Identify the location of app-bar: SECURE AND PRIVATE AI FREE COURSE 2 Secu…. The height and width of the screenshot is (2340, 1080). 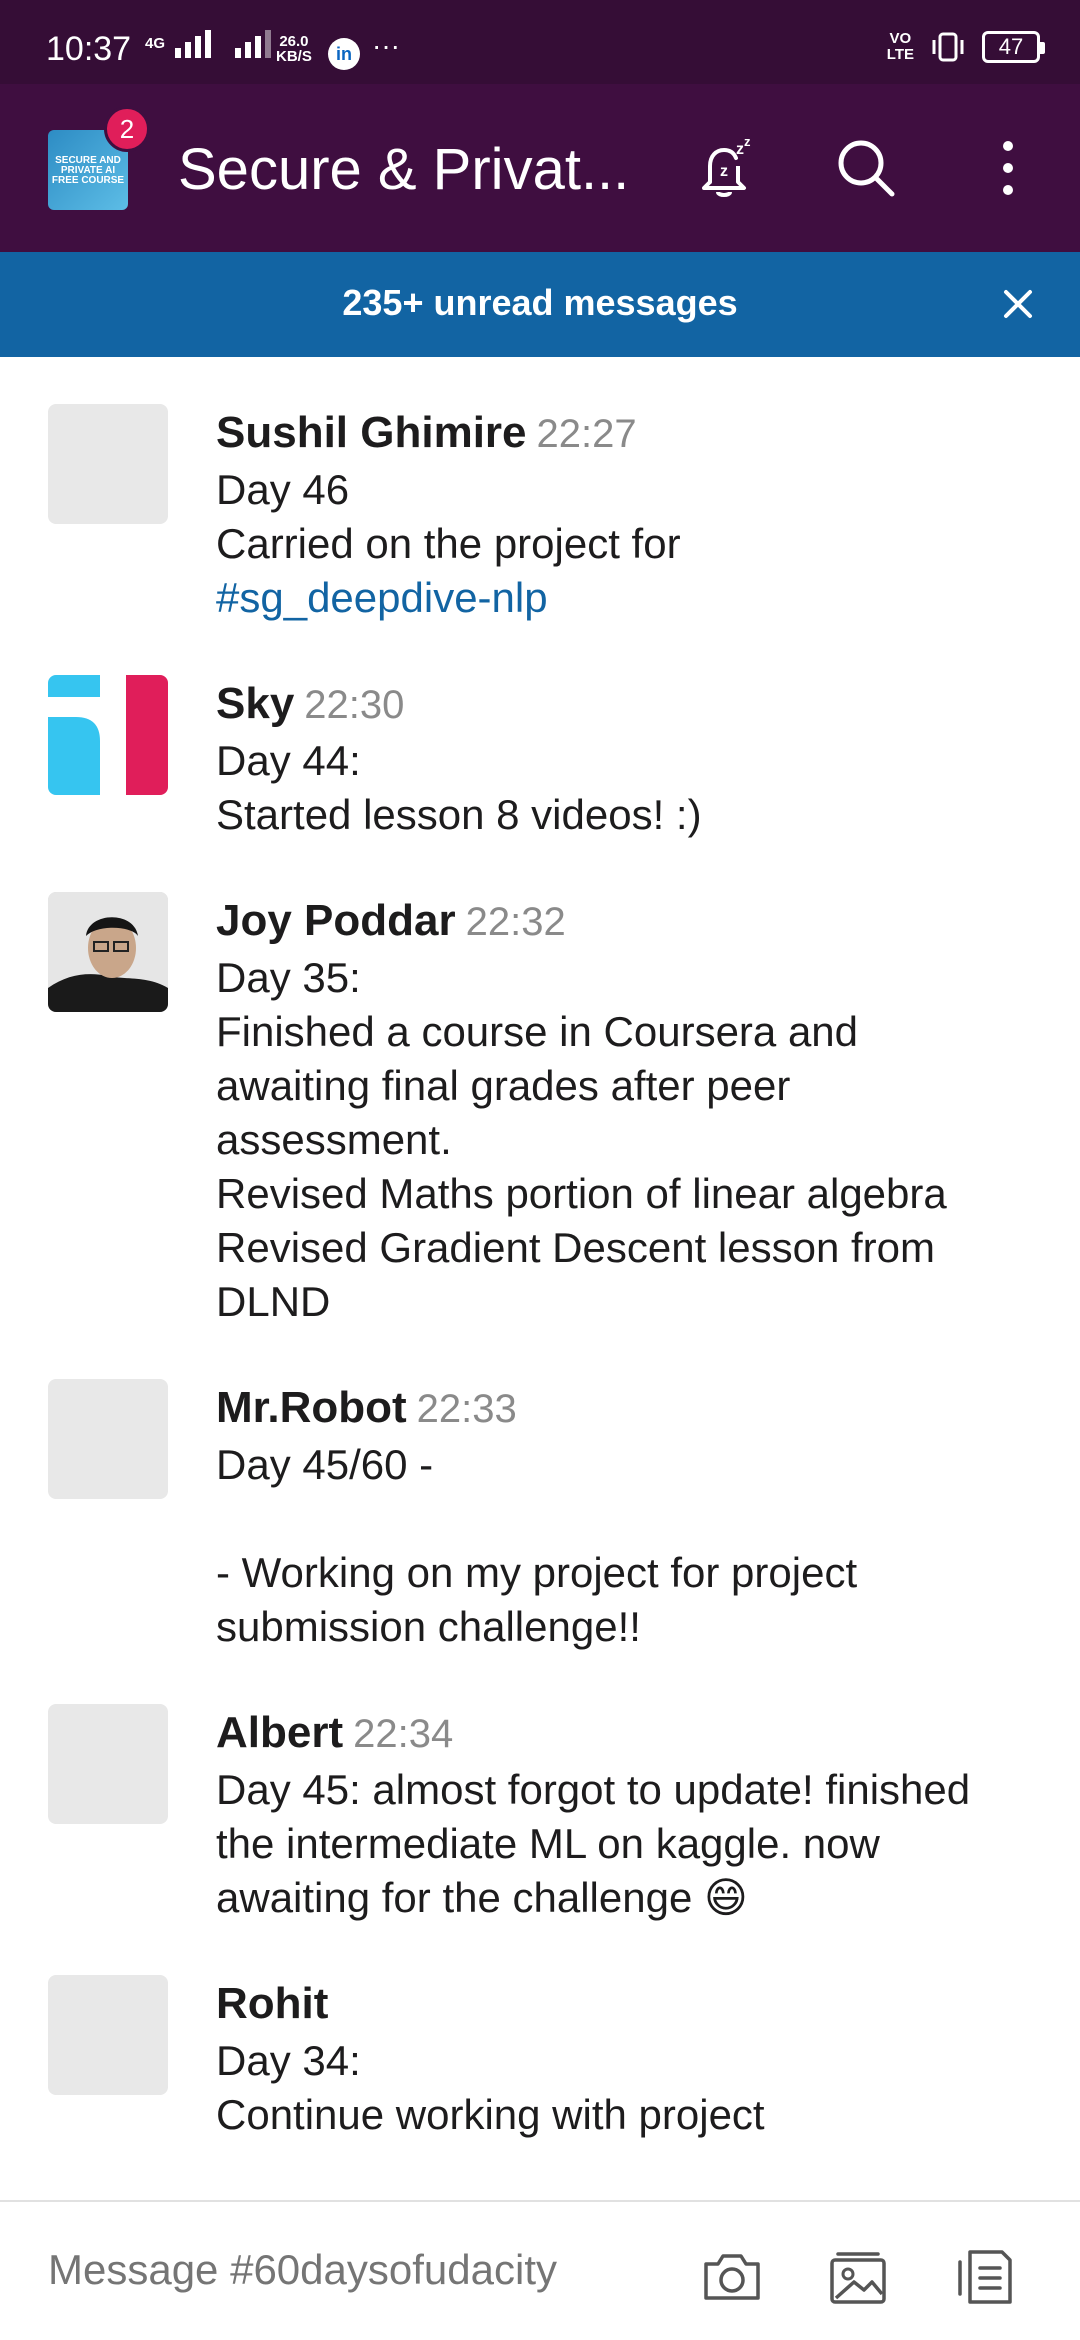
(540, 168).